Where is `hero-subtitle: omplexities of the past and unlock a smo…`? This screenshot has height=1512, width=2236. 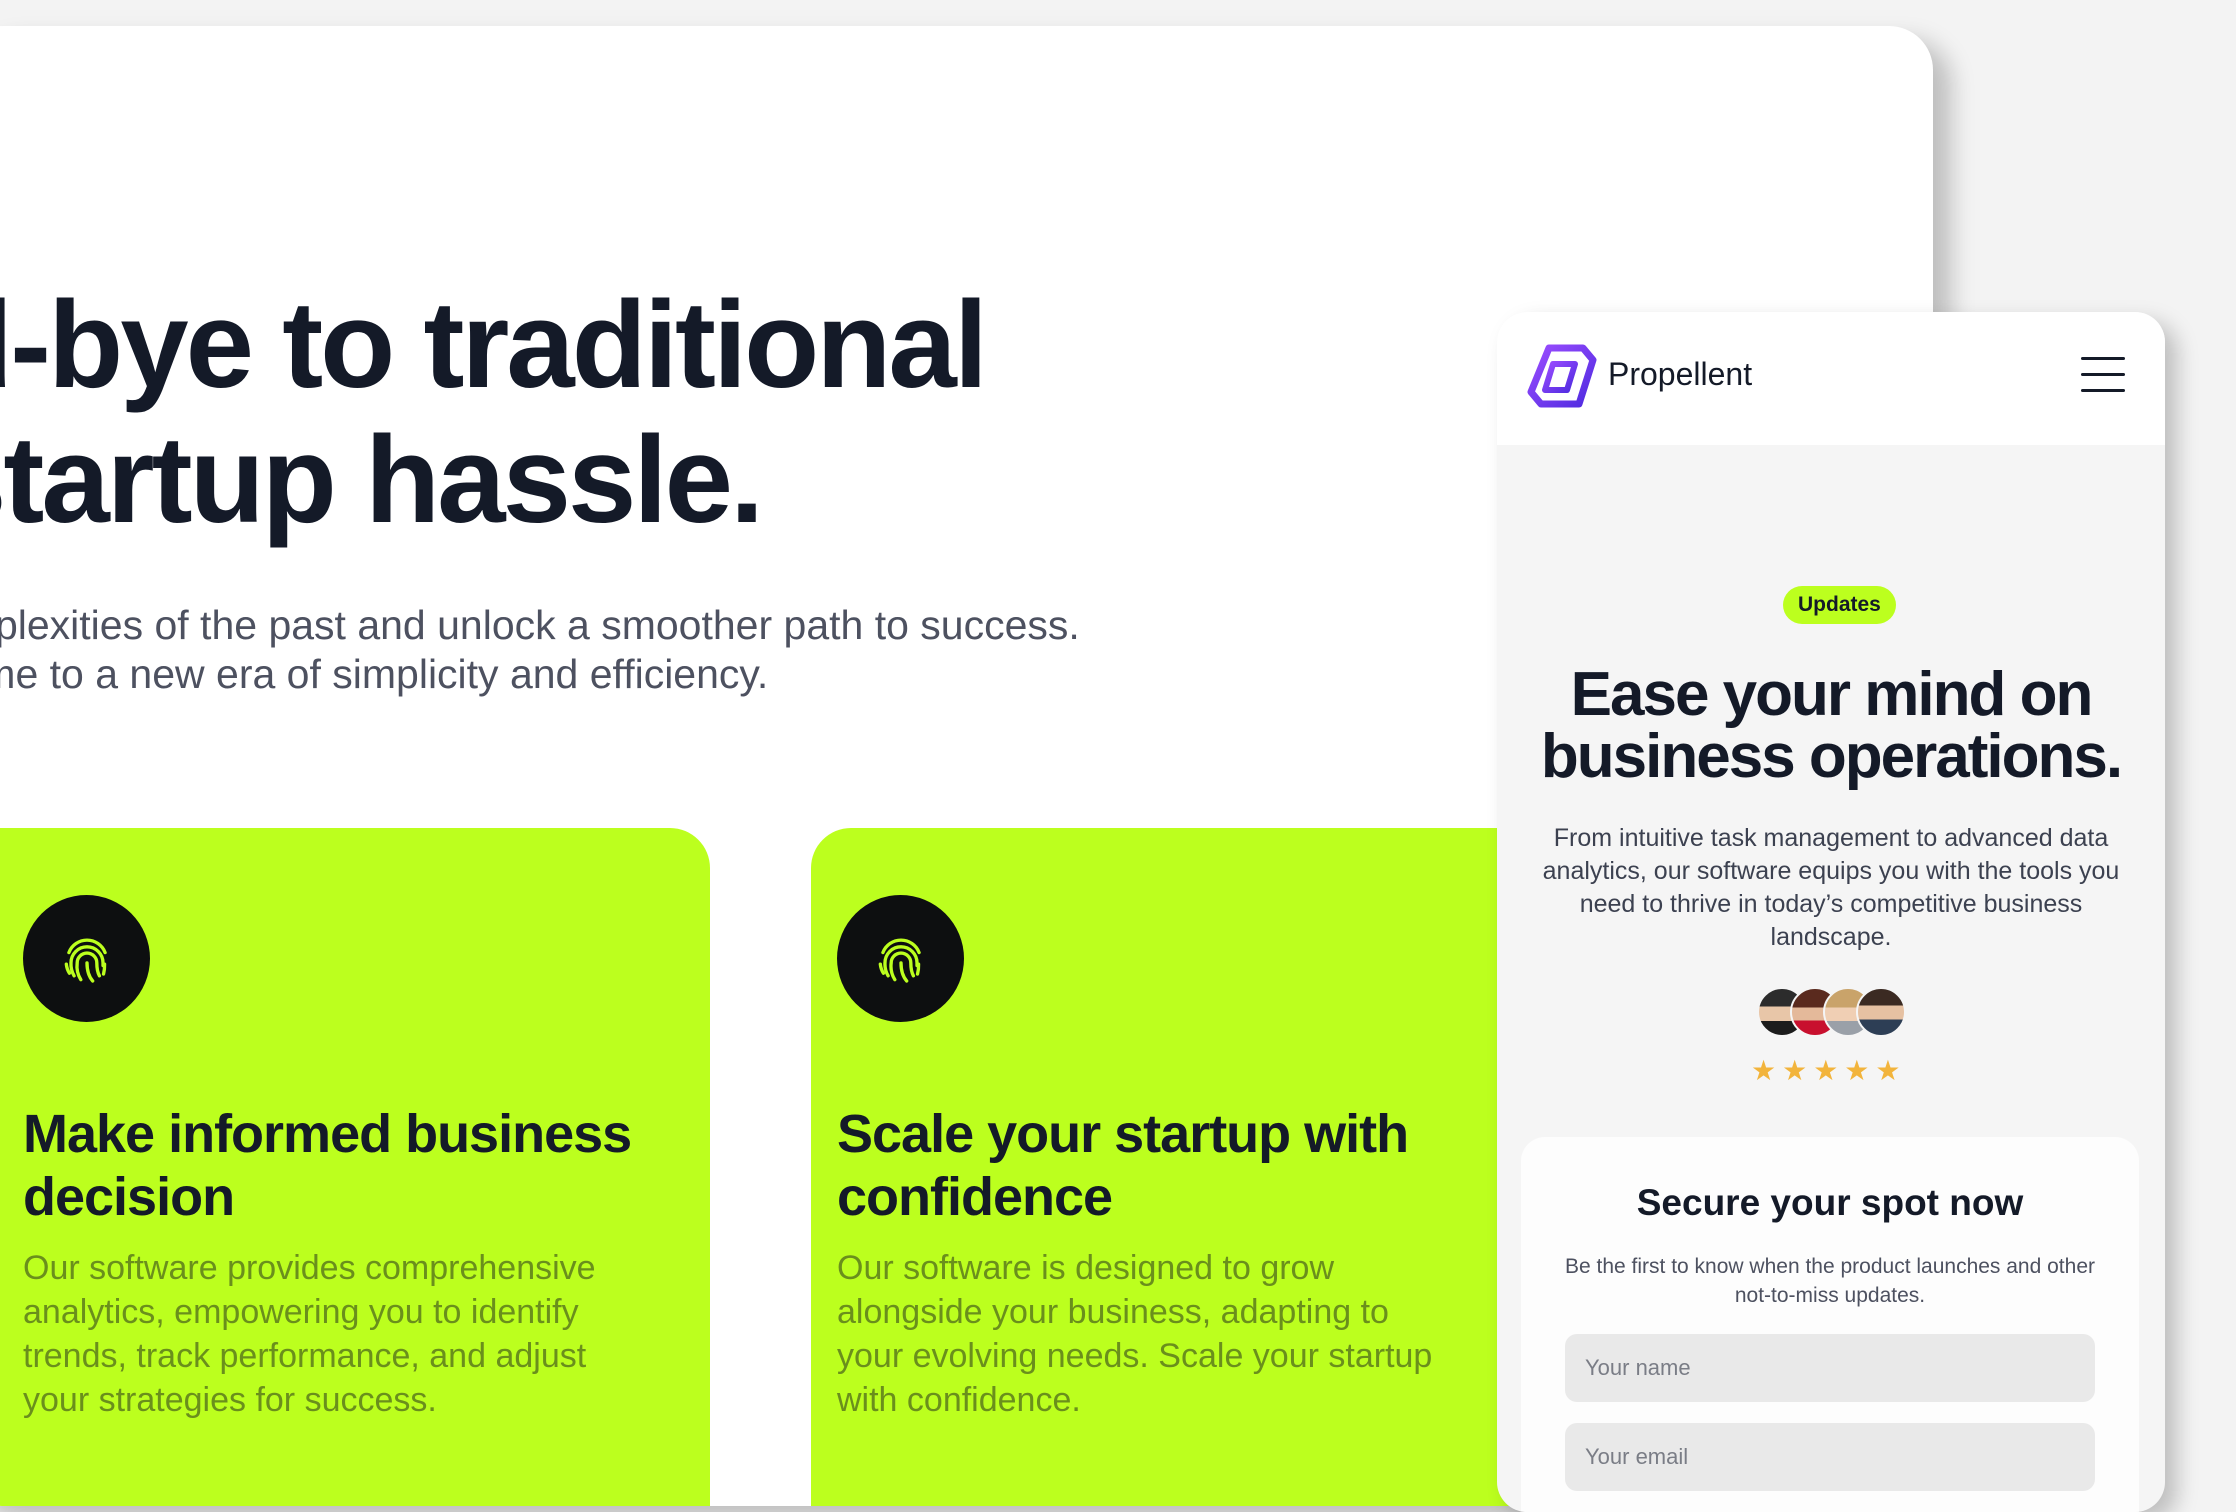
hero-subtitle: omplexities of the past and unlock a smo… is located at coordinates (540, 650).